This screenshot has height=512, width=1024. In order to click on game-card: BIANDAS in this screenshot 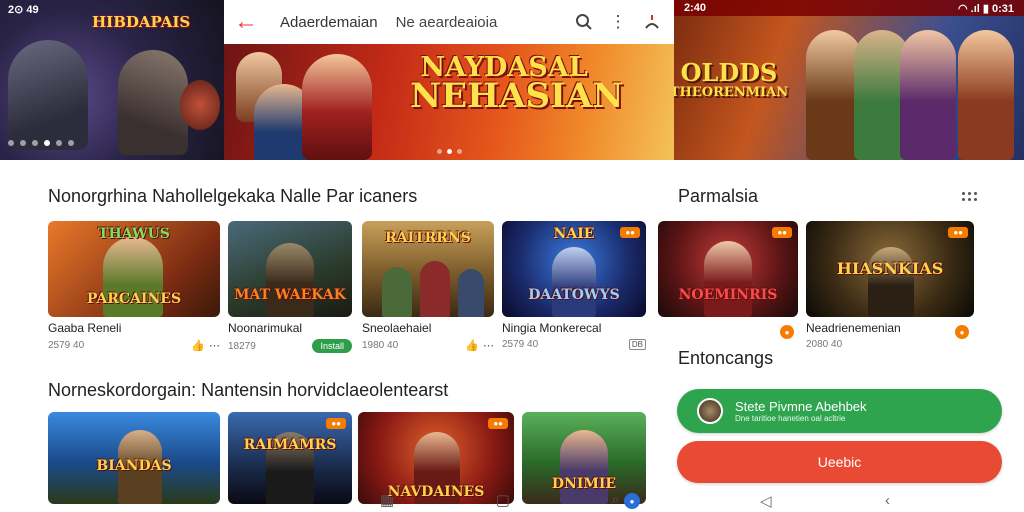, I will do `click(134, 458)`.